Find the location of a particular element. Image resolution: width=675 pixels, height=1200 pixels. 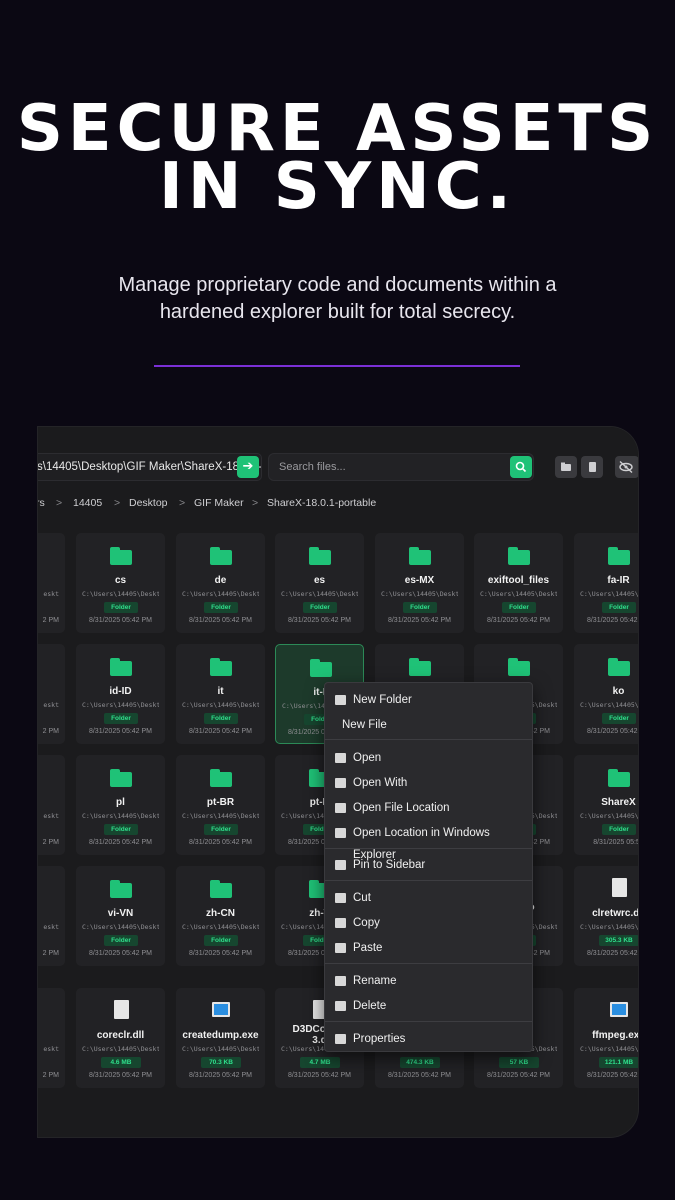

menu-item: Open File Location is located at coordinates (428, 808).